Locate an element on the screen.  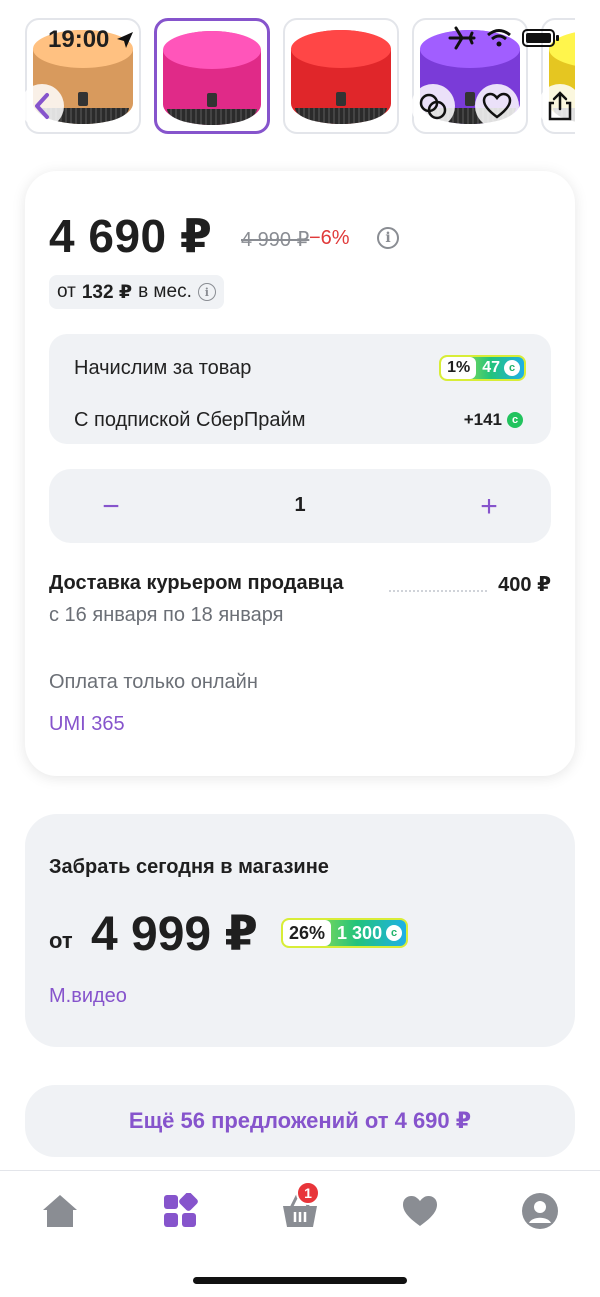
share-button is located at coordinates (560, 106).